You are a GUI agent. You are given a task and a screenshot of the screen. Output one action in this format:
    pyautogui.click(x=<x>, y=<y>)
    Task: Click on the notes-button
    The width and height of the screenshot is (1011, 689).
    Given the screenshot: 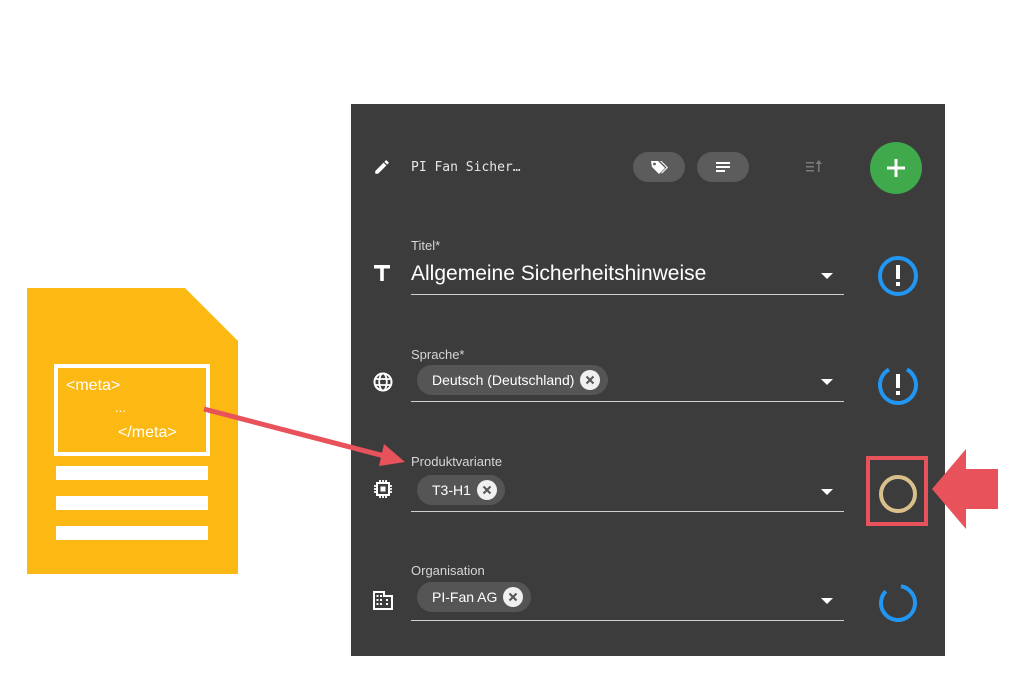 What is the action you would take?
    pyautogui.click(x=723, y=167)
    